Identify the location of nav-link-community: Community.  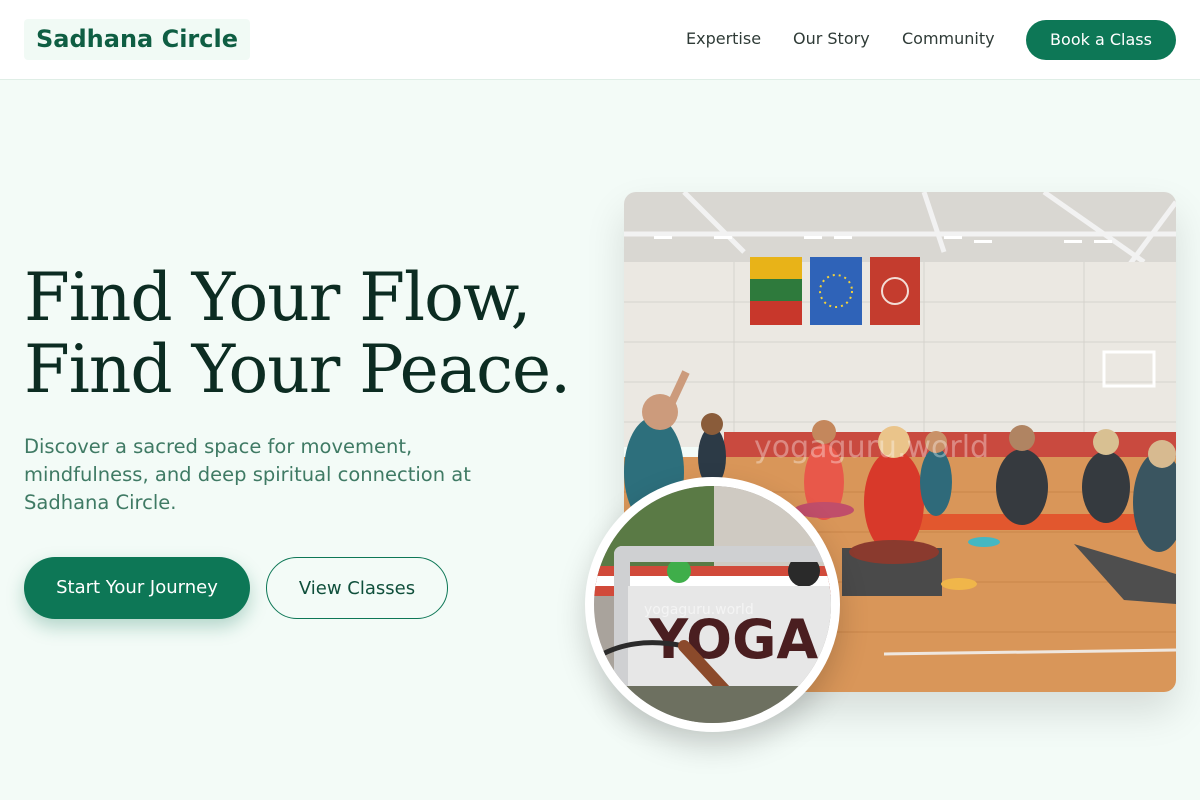
(948, 39).